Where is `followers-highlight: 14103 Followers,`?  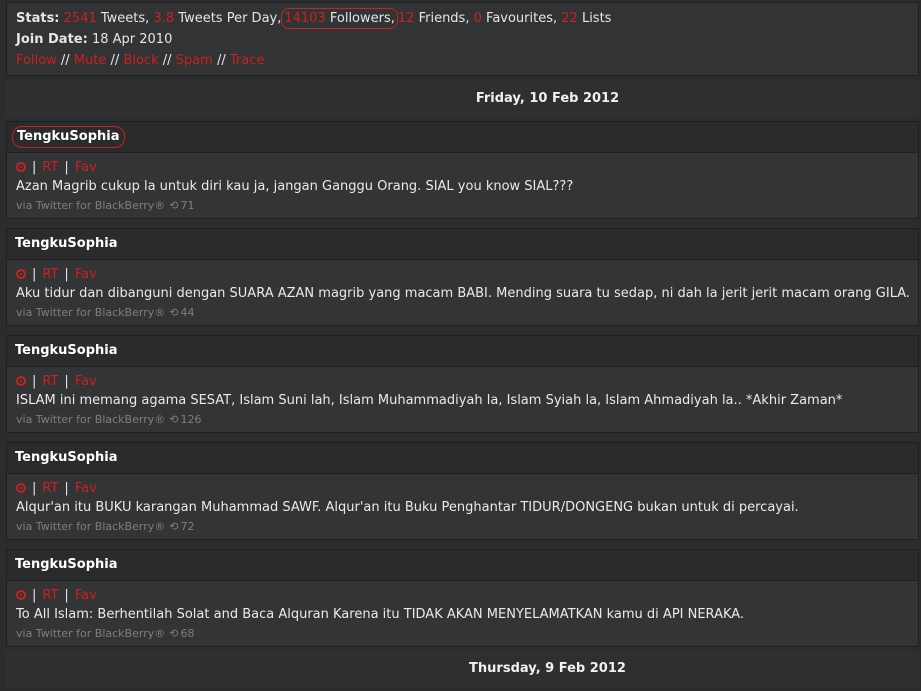 followers-highlight: 14103 Followers, is located at coordinates (339, 18).